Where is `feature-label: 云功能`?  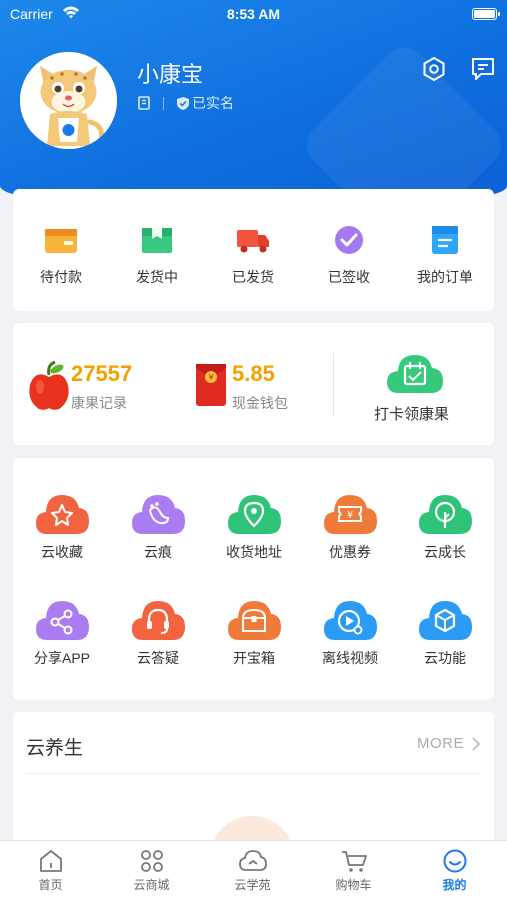 feature-label: 云功能 is located at coordinates (445, 658).